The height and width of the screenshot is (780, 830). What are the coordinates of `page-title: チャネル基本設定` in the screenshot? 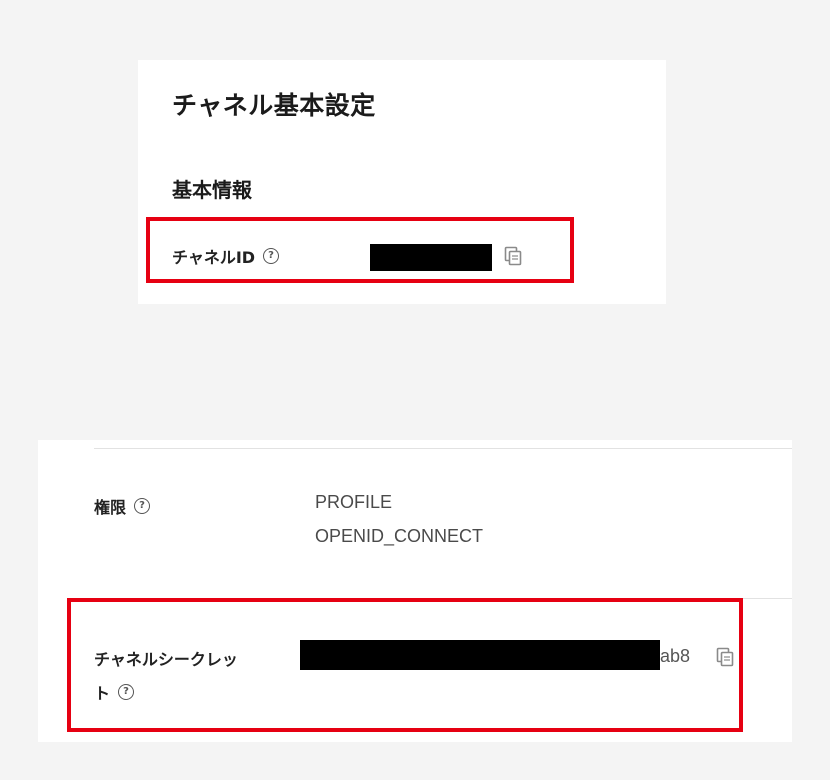 It's located at (274, 105).